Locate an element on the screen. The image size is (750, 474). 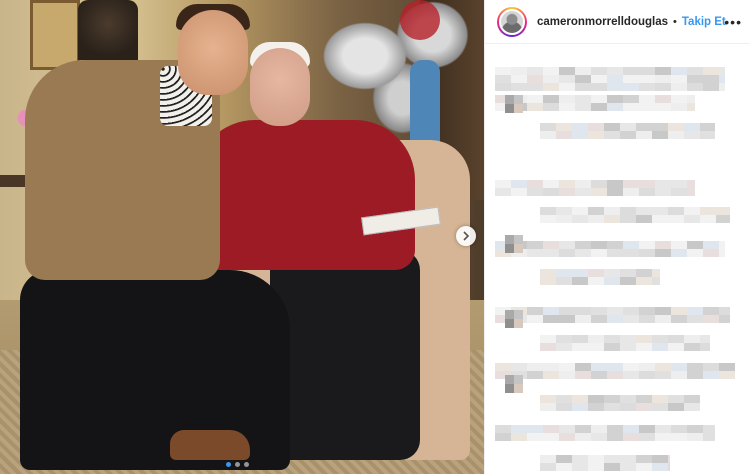
photo-elder-face is located at coordinates (280, 87).